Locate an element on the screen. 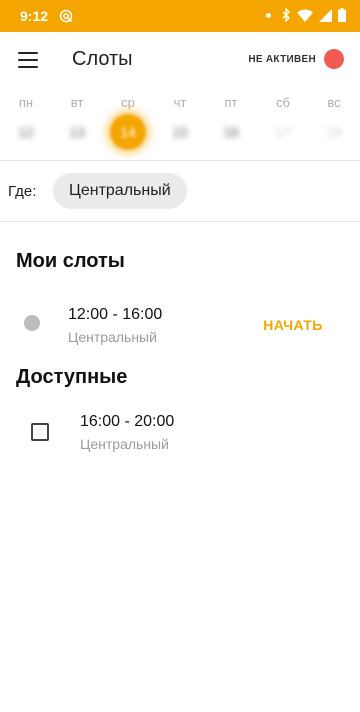 The height and width of the screenshot is (712, 360). day-number: 17 is located at coordinates (283, 132).